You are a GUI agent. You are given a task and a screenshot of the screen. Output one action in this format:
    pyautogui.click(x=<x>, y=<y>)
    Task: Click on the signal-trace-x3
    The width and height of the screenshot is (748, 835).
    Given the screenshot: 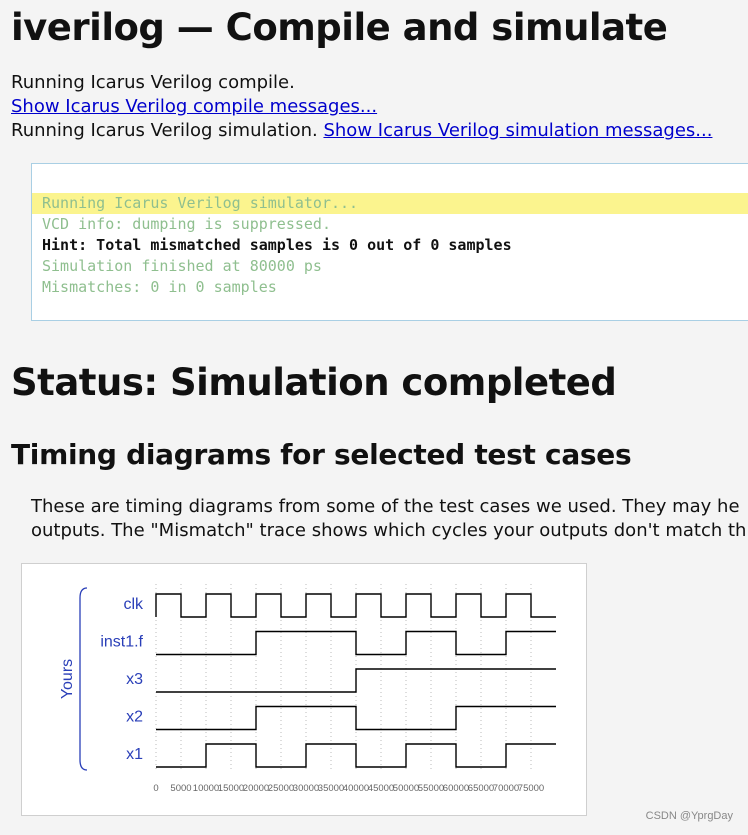 What is the action you would take?
    pyautogui.click(x=356, y=680)
    